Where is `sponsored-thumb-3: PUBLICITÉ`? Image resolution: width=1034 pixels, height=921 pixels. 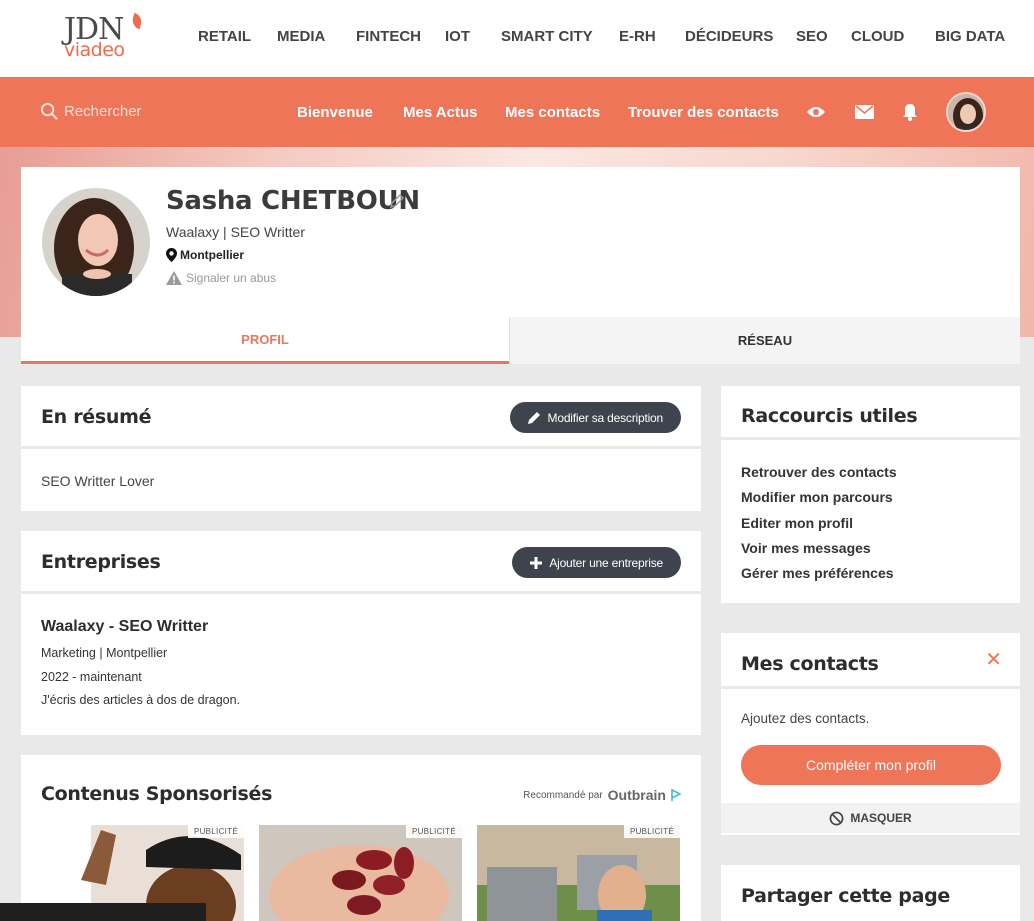 sponsored-thumb-3: PUBLICITÉ is located at coordinates (578, 873).